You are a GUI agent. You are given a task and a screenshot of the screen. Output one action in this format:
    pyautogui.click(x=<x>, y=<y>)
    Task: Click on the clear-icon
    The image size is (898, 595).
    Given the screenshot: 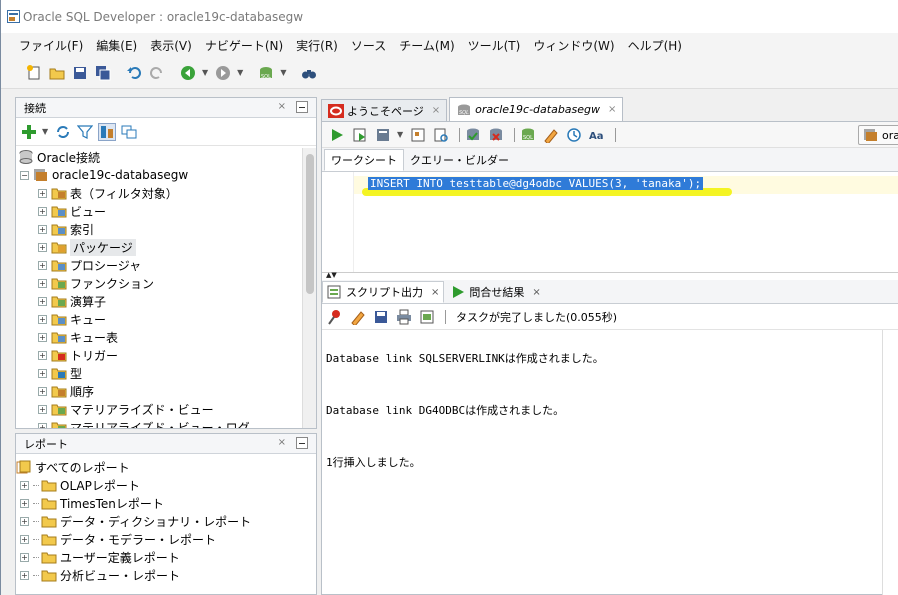 What is the action you would take?
    pyautogui.click(x=551, y=135)
    